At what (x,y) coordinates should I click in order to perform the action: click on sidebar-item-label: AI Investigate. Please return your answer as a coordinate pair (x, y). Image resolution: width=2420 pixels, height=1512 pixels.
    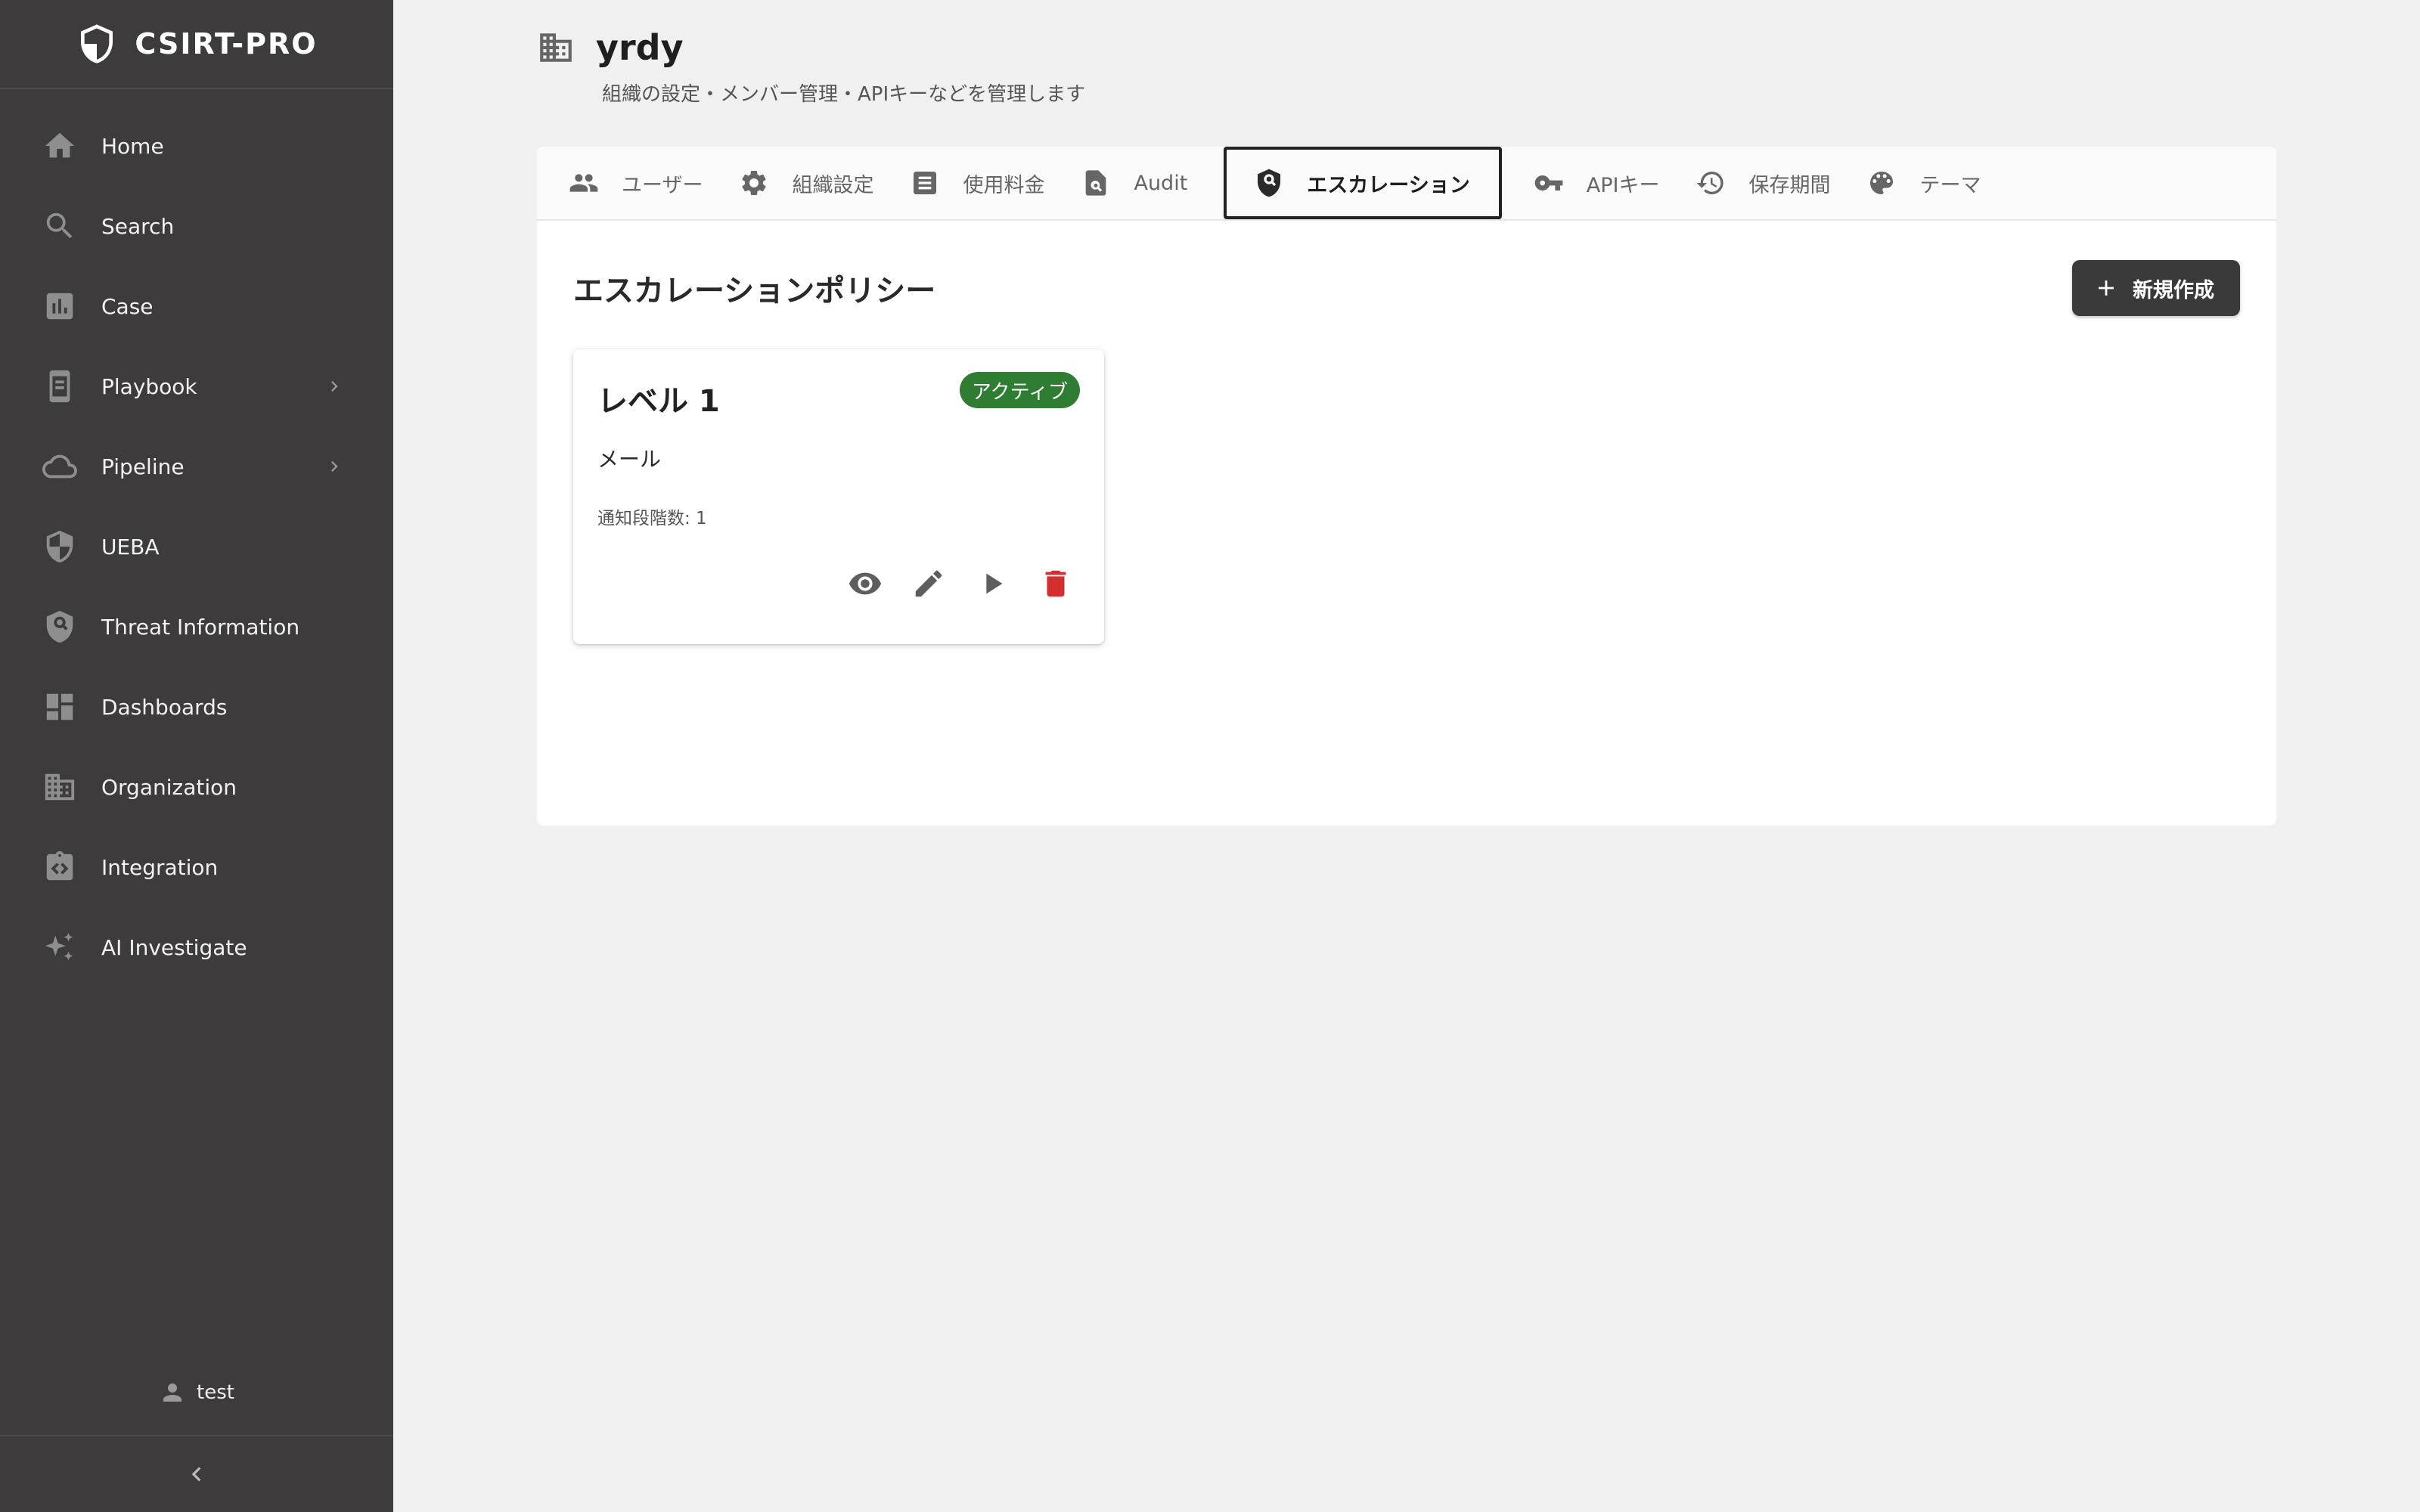
    Looking at the image, I should click on (174, 947).